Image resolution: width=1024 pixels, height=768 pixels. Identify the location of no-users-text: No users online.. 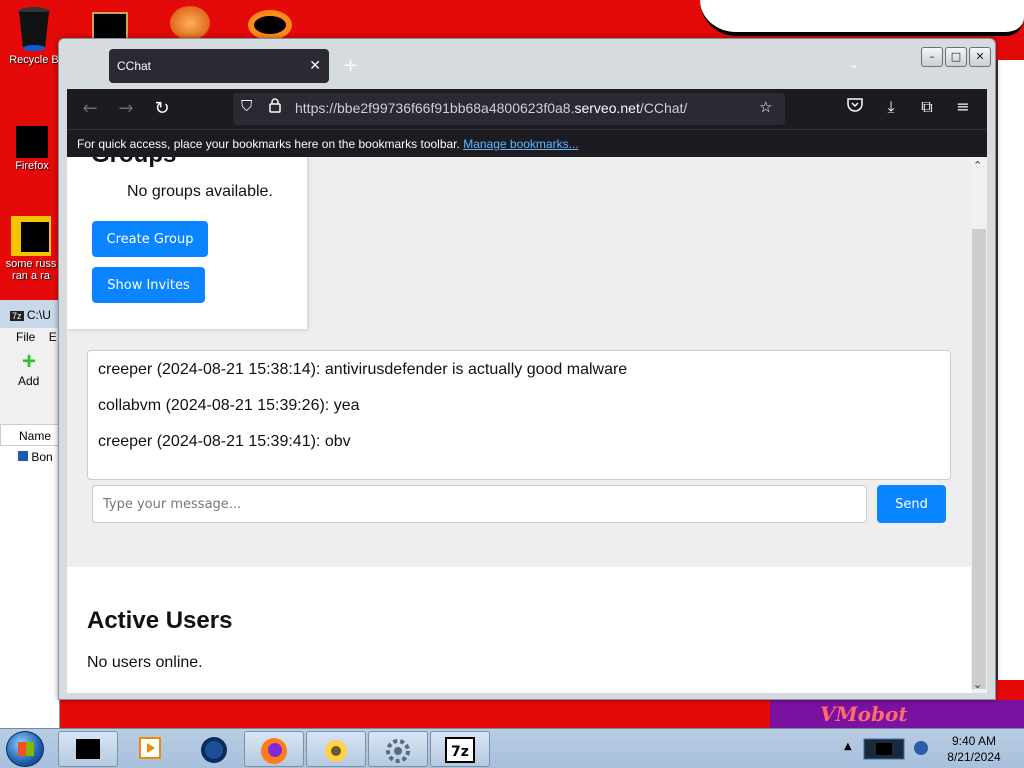
(145, 662).